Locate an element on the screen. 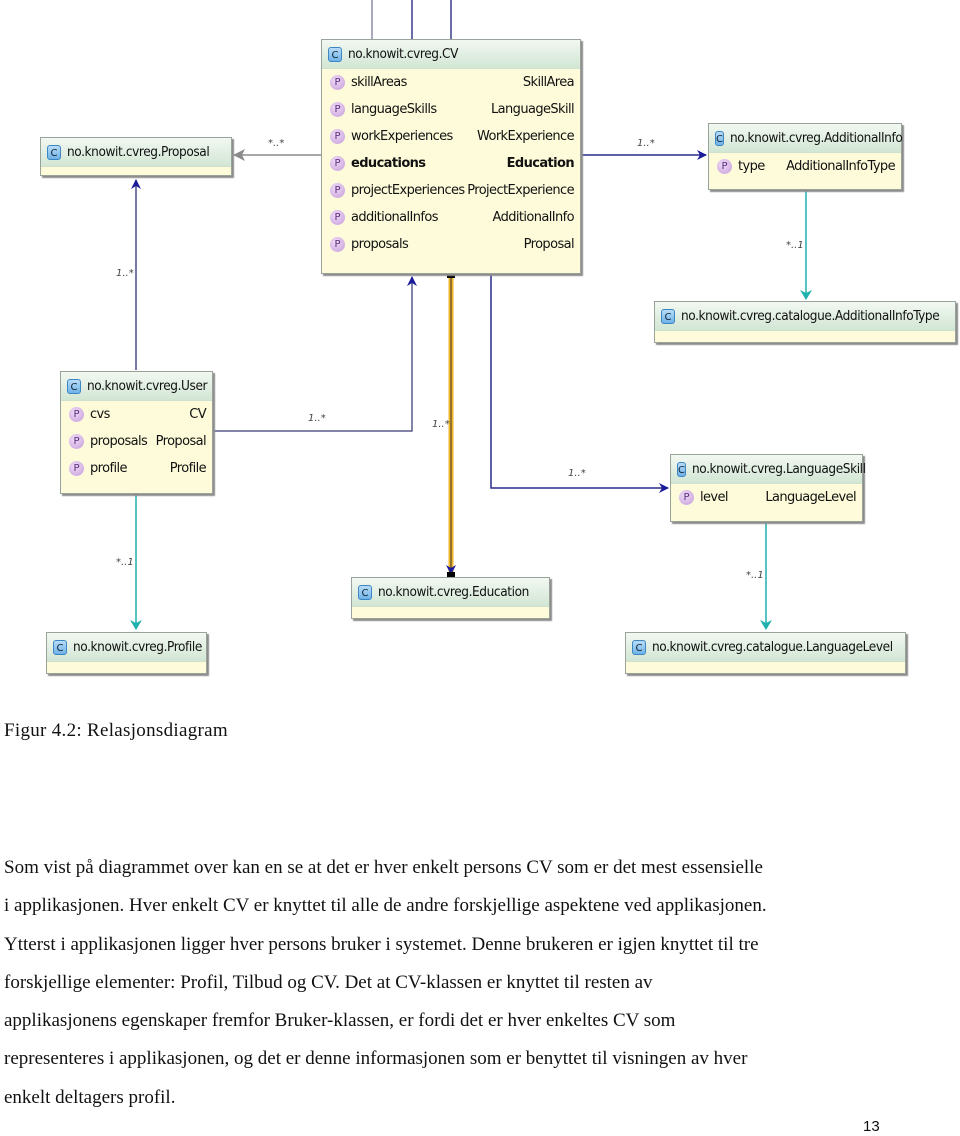  class-user-properties: Pcvs CV Pproposals Proposal Pprofile Profile is located at coordinates (136, 441).